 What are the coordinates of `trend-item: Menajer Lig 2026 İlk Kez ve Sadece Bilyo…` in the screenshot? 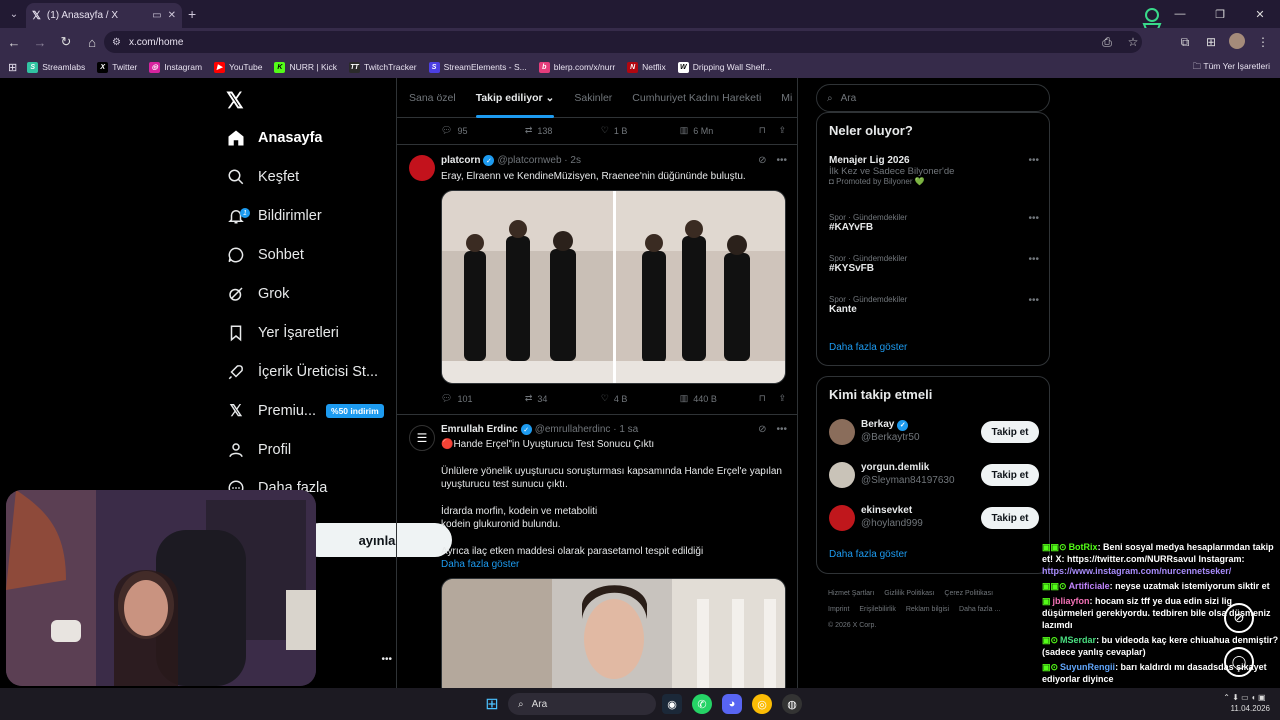 It's located at (934, 170).